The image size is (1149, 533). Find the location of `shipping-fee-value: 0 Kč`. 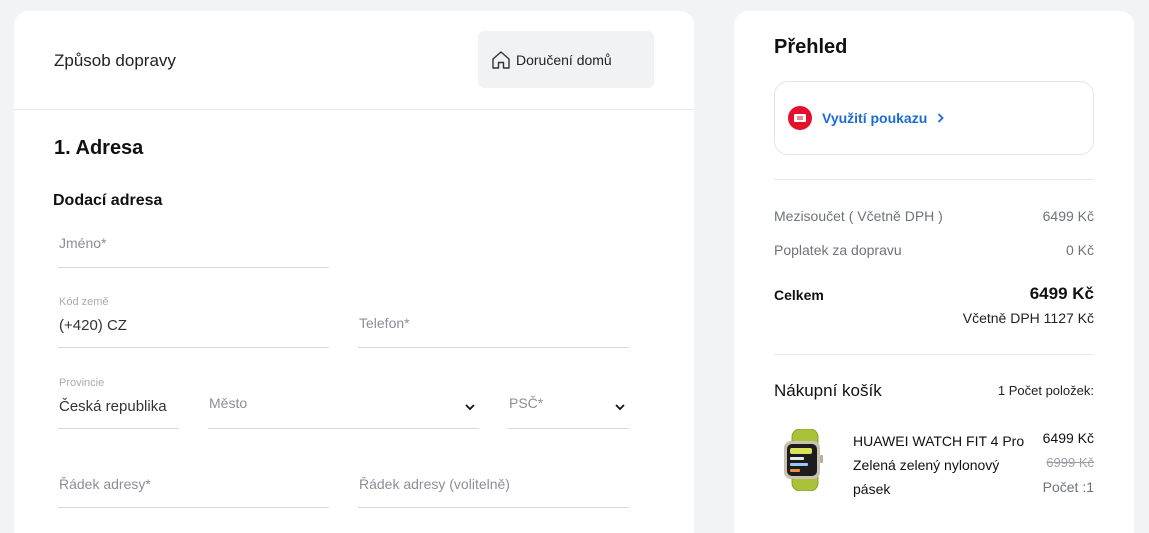

shipping-fee-value: 0 Kč is located at coordinates (1079, 250).